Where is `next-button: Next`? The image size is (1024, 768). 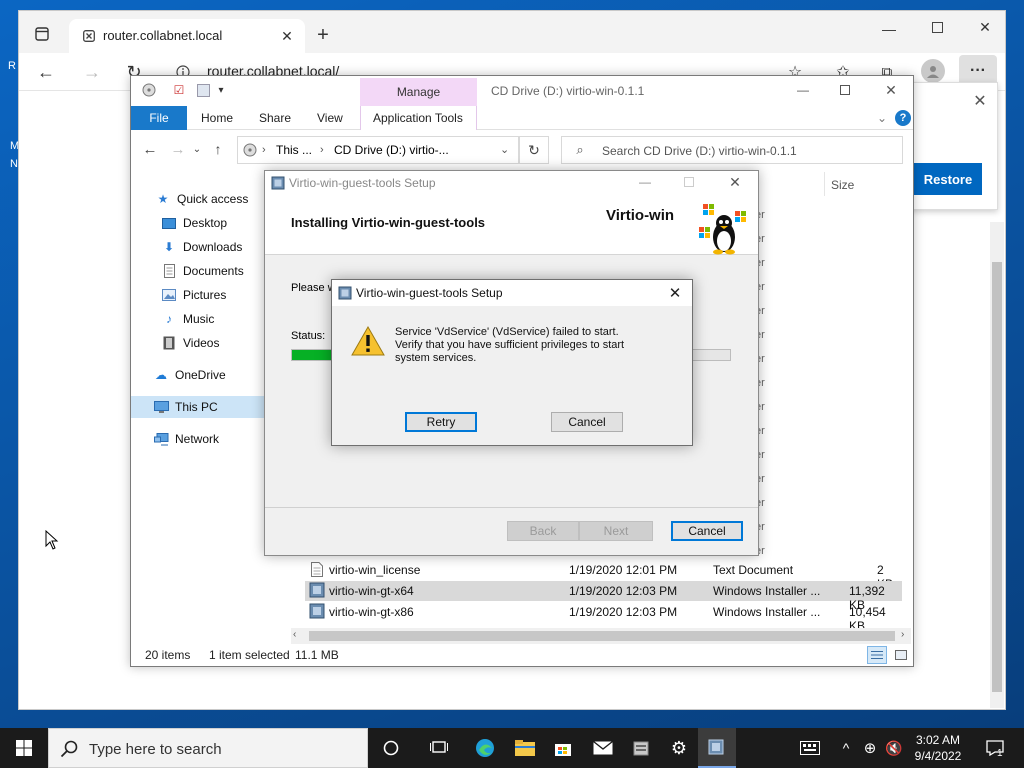
next-button: Next is located at coordinates (616, 531).